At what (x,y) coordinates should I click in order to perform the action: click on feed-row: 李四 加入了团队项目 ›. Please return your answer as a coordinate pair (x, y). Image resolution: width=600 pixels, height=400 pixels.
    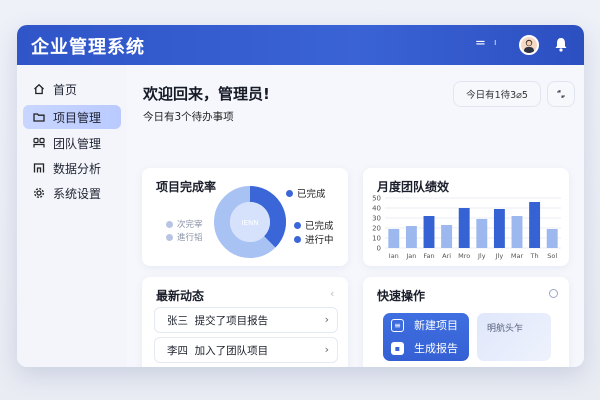
    Looking at the image, I should click on (246, 350).